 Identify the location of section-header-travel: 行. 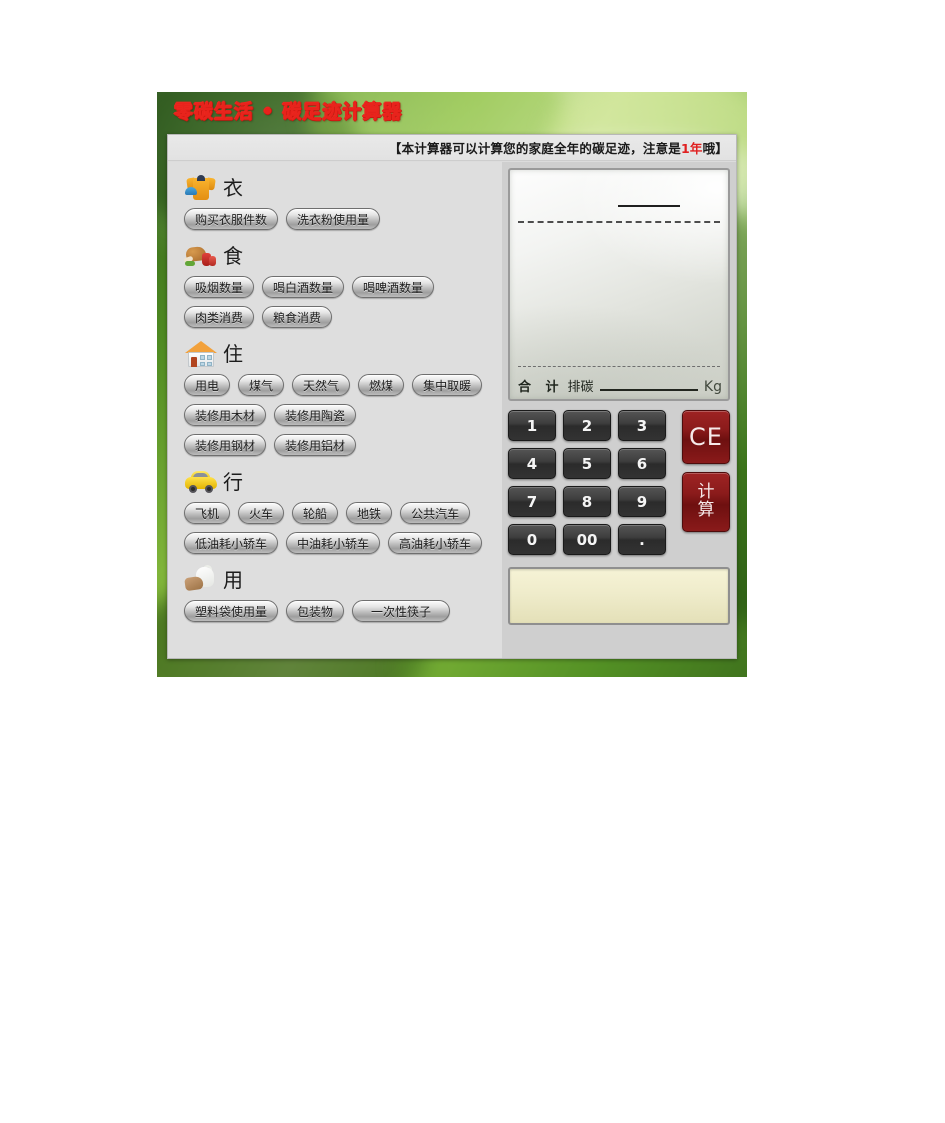
(343, 482).